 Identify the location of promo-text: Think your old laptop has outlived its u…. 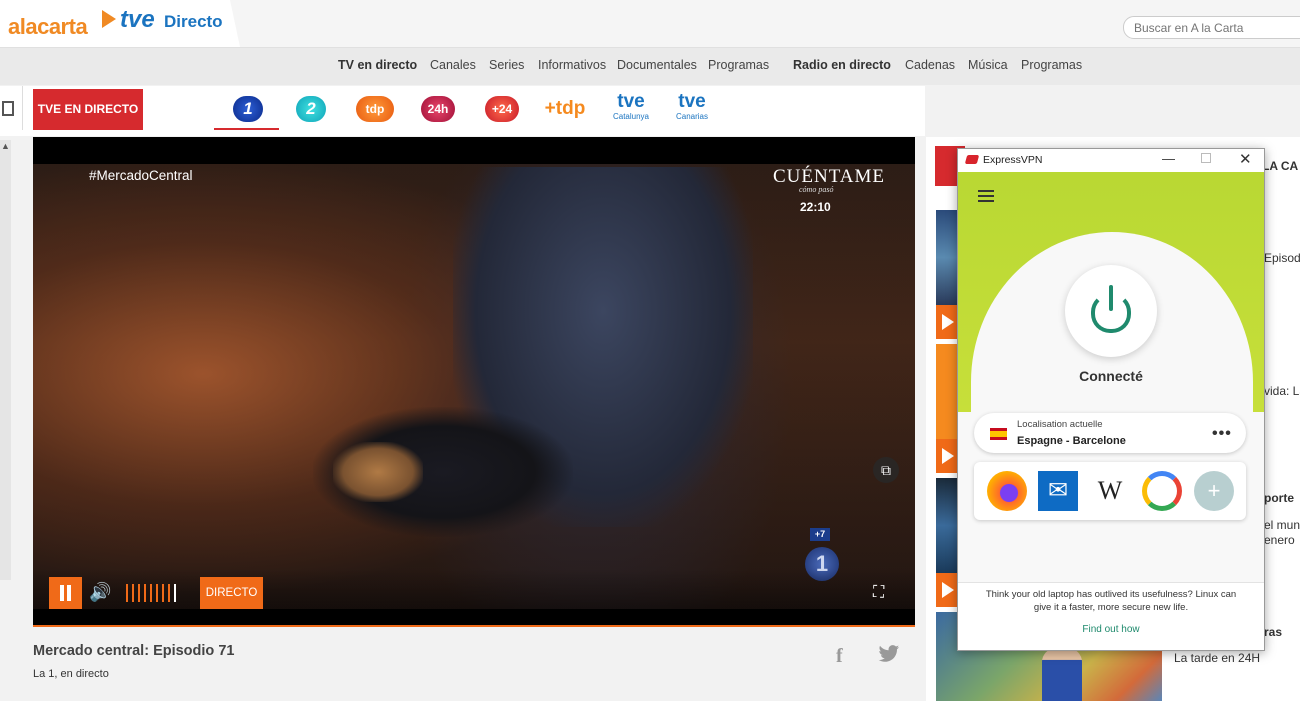
(1111, 601).